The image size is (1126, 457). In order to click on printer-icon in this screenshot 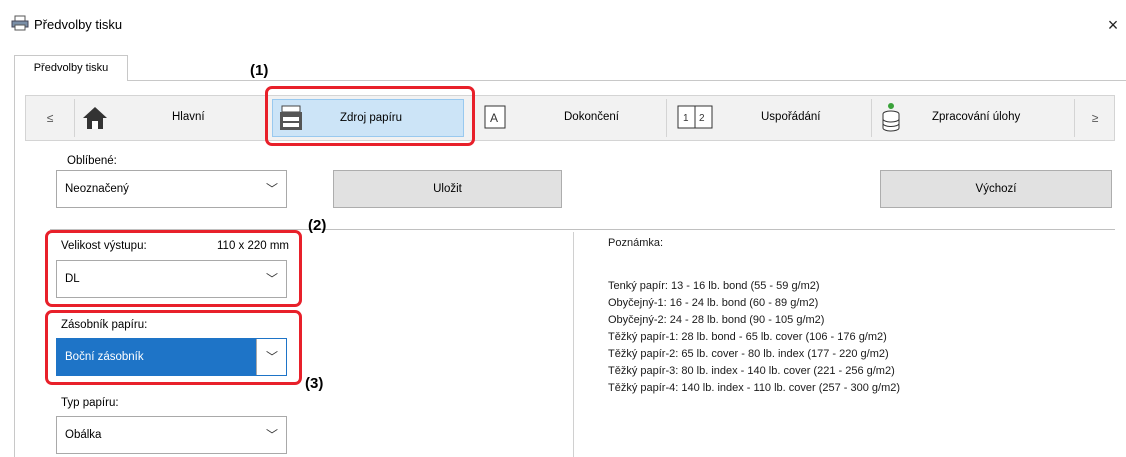, I will do `click(20, 23)`.